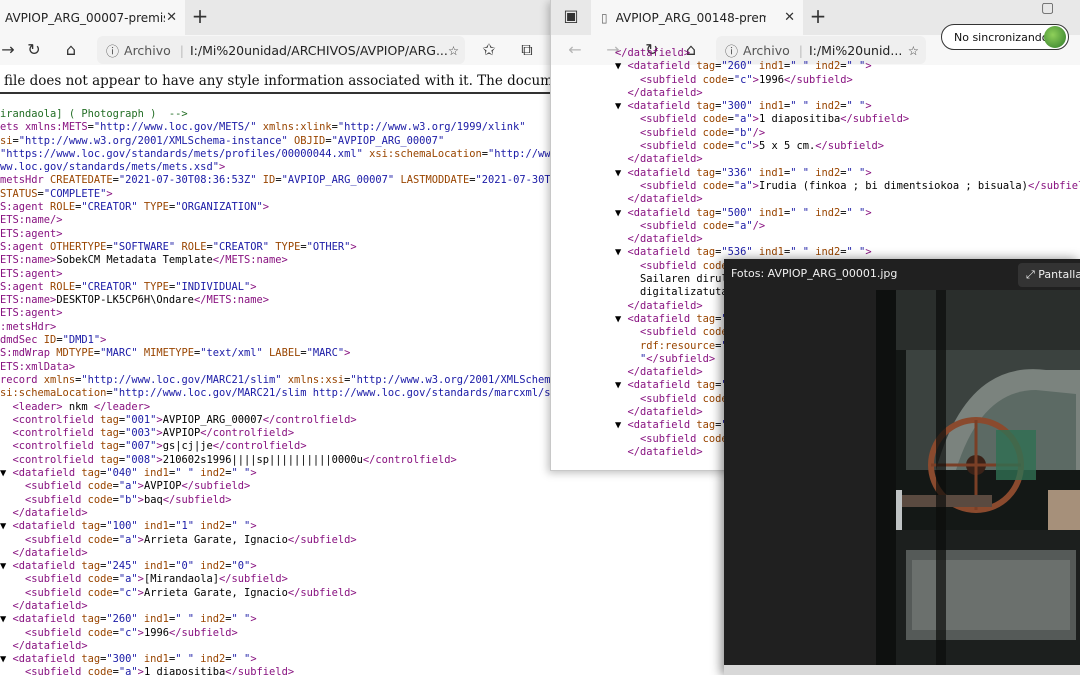 The width and height of the screenshot is (1080, 675). I want to click on tab-title: AVPIOP_ARG_00007-premis.xml, so click(85, 17).